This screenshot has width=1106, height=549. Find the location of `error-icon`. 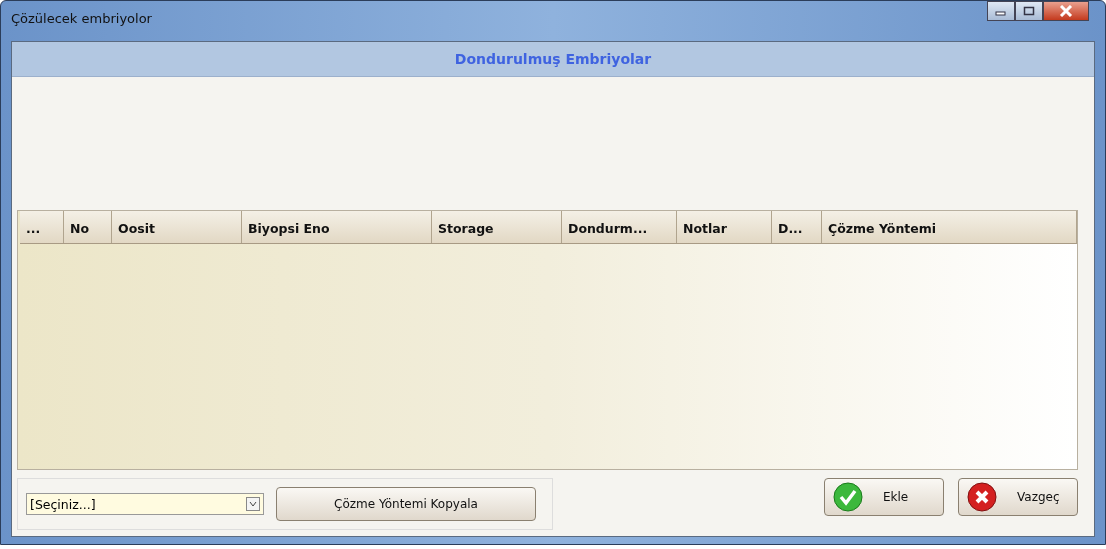

error-icon is located at coordinates (982, 497).